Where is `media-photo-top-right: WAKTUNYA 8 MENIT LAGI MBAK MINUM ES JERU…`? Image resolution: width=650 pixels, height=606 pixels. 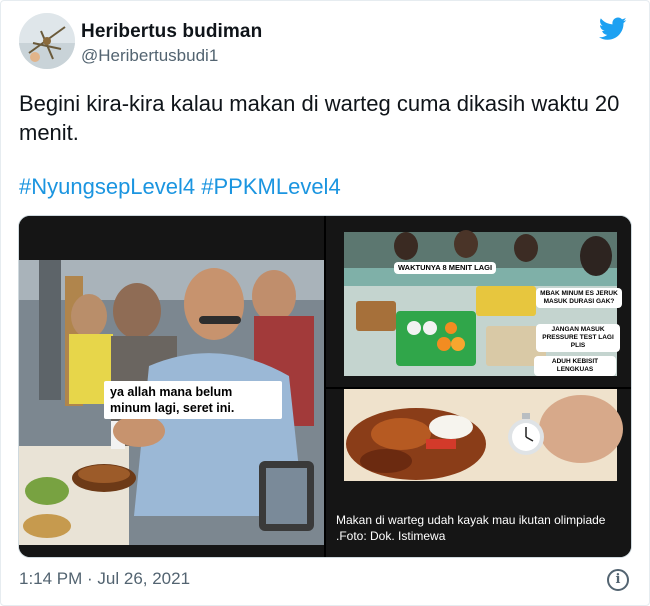
media-photo-top-right: WAKTUNYA 8 MENIT LAGI MBAK MINUM ES JERU… is located at coordinates (478, 301).